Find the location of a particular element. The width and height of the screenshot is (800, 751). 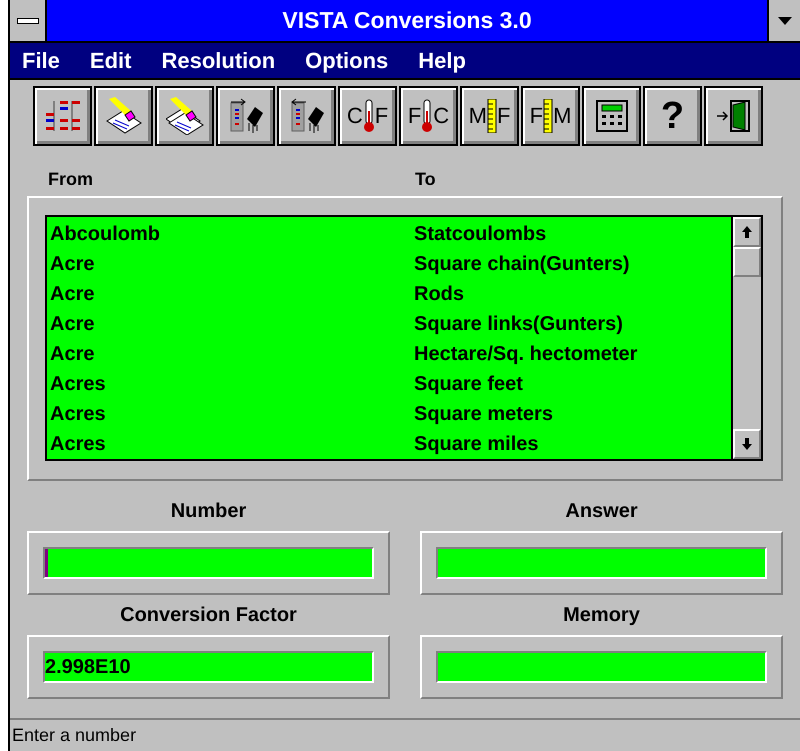

up-arrow-icon is located at coordinates (747, 232).